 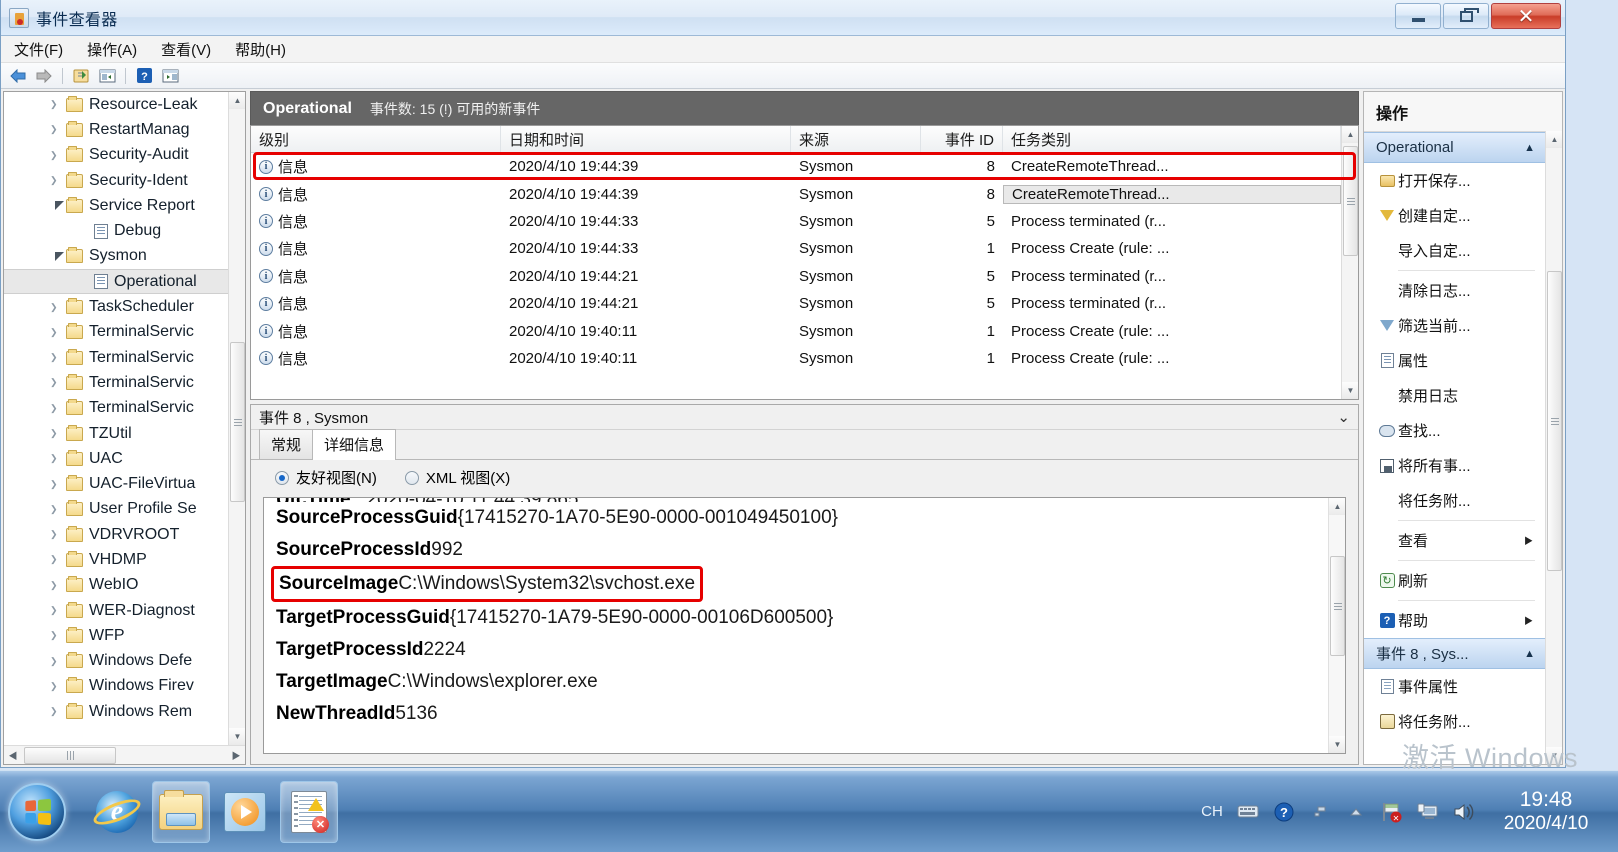 What do you see at coordinates (1428, 812) in the screenshot?
I see `network-icon` at bounding box center [1428, 812].